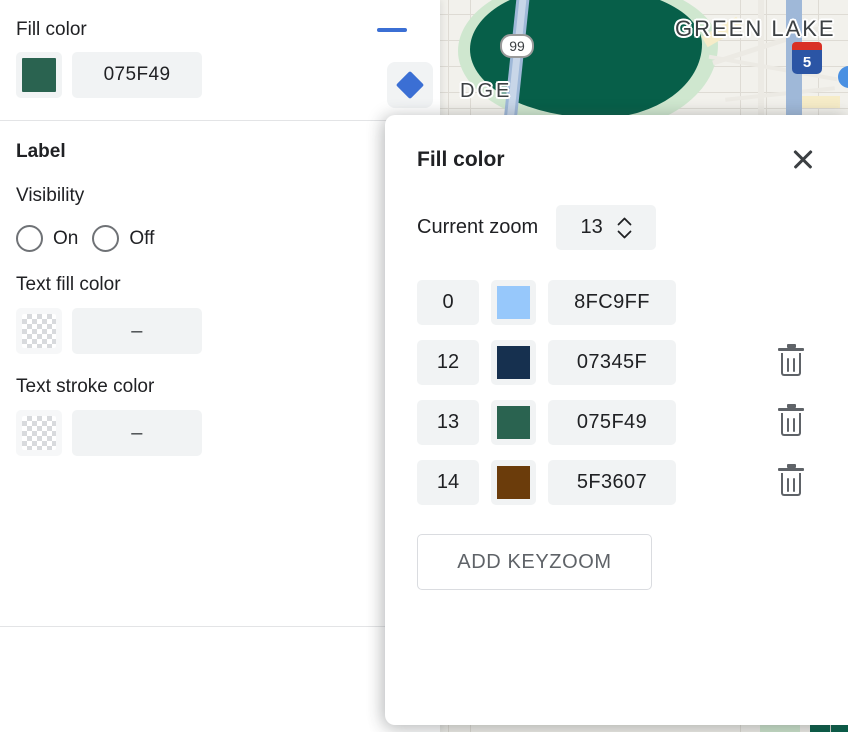  Describe the element at coordinates (137, 331) in the screenshot. I see `text-fill-color-hex-input: –` at that location.